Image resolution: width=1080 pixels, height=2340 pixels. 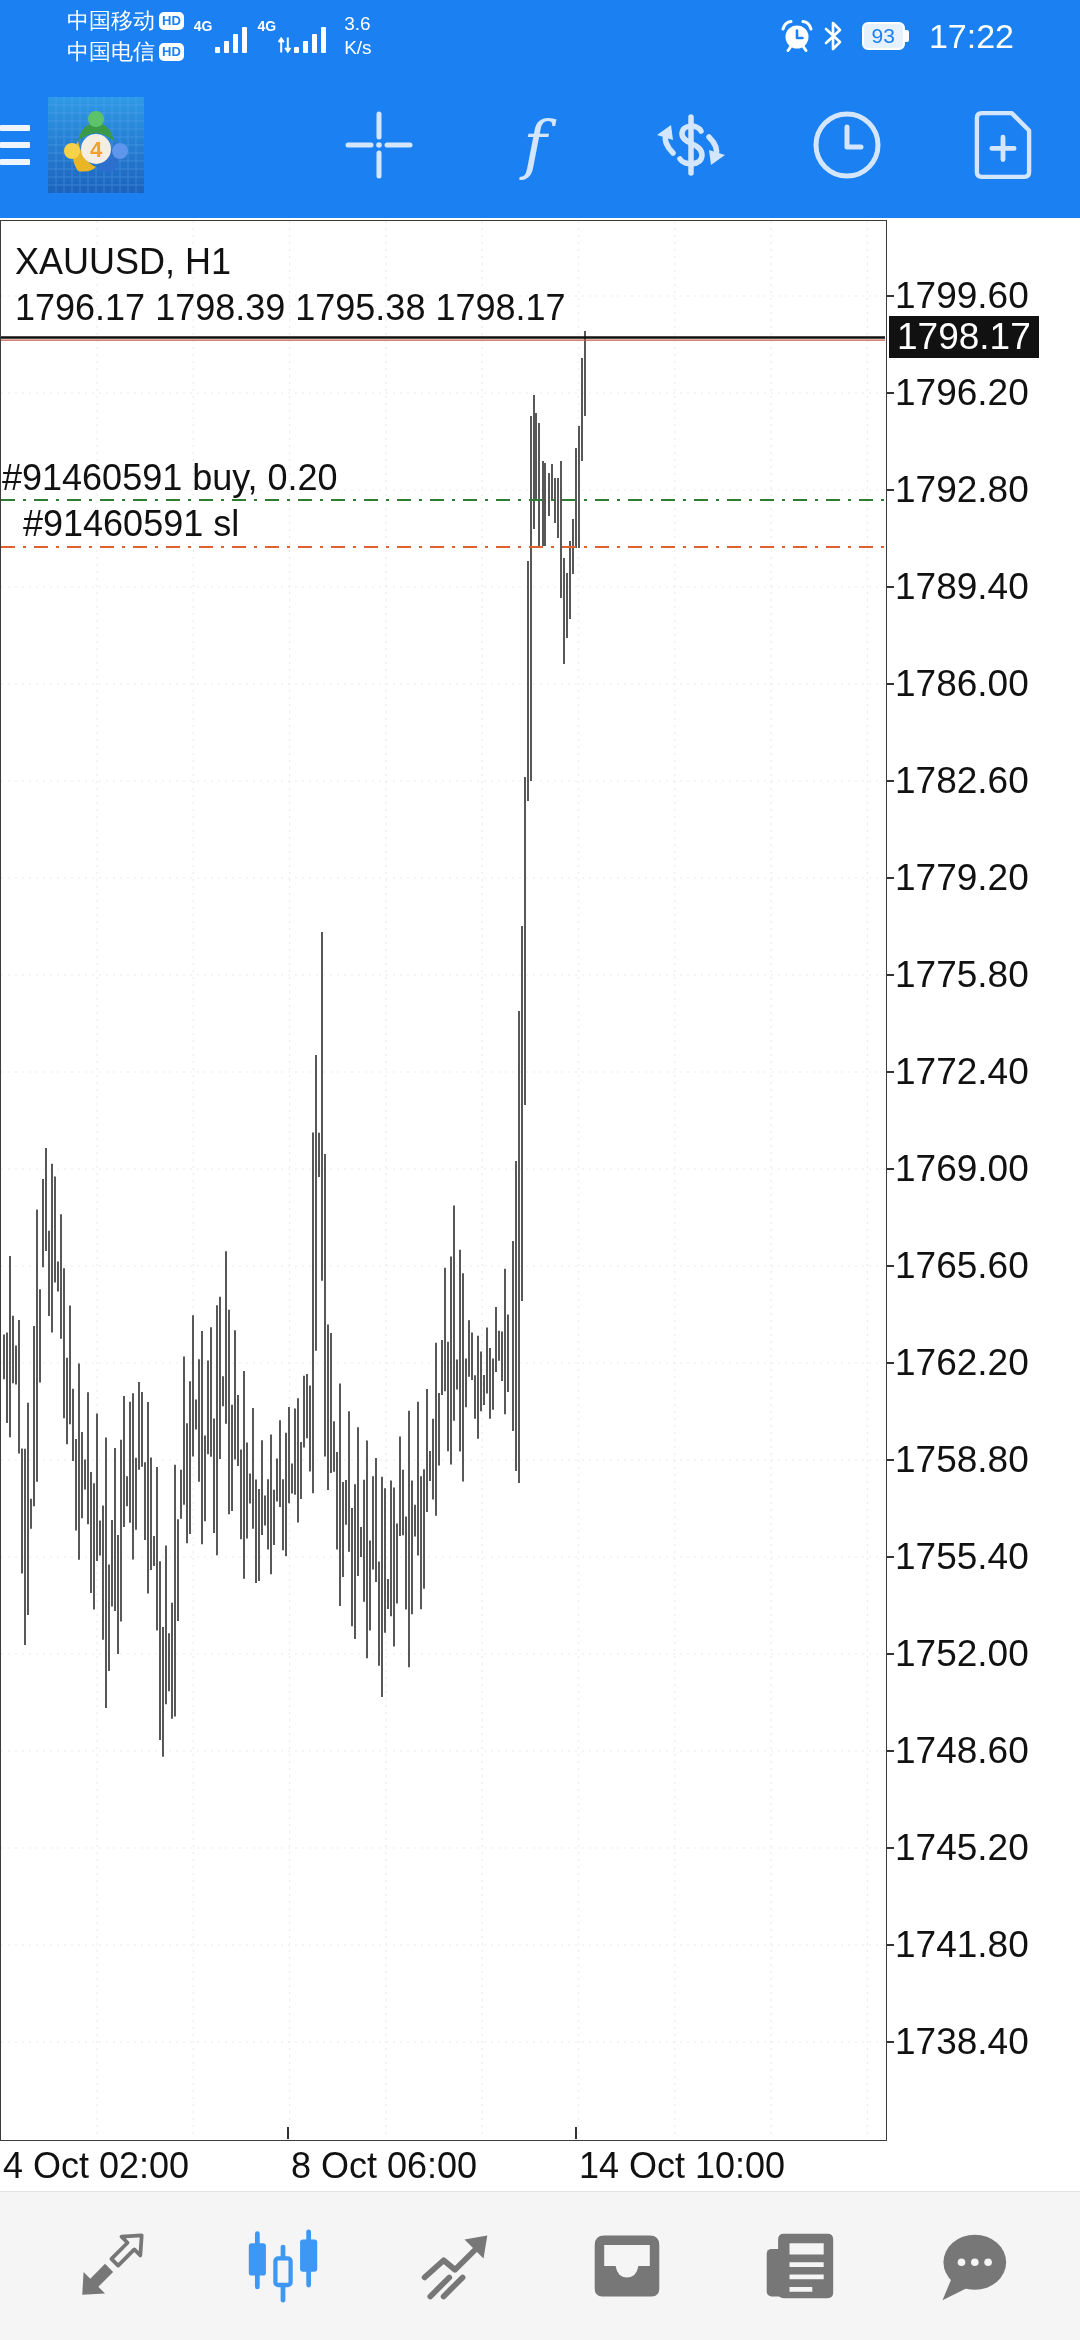 What do you see at coordinates (971, 36) in the screenshot?
I see `status-time: 17:22` at bounding box center [971, 36].